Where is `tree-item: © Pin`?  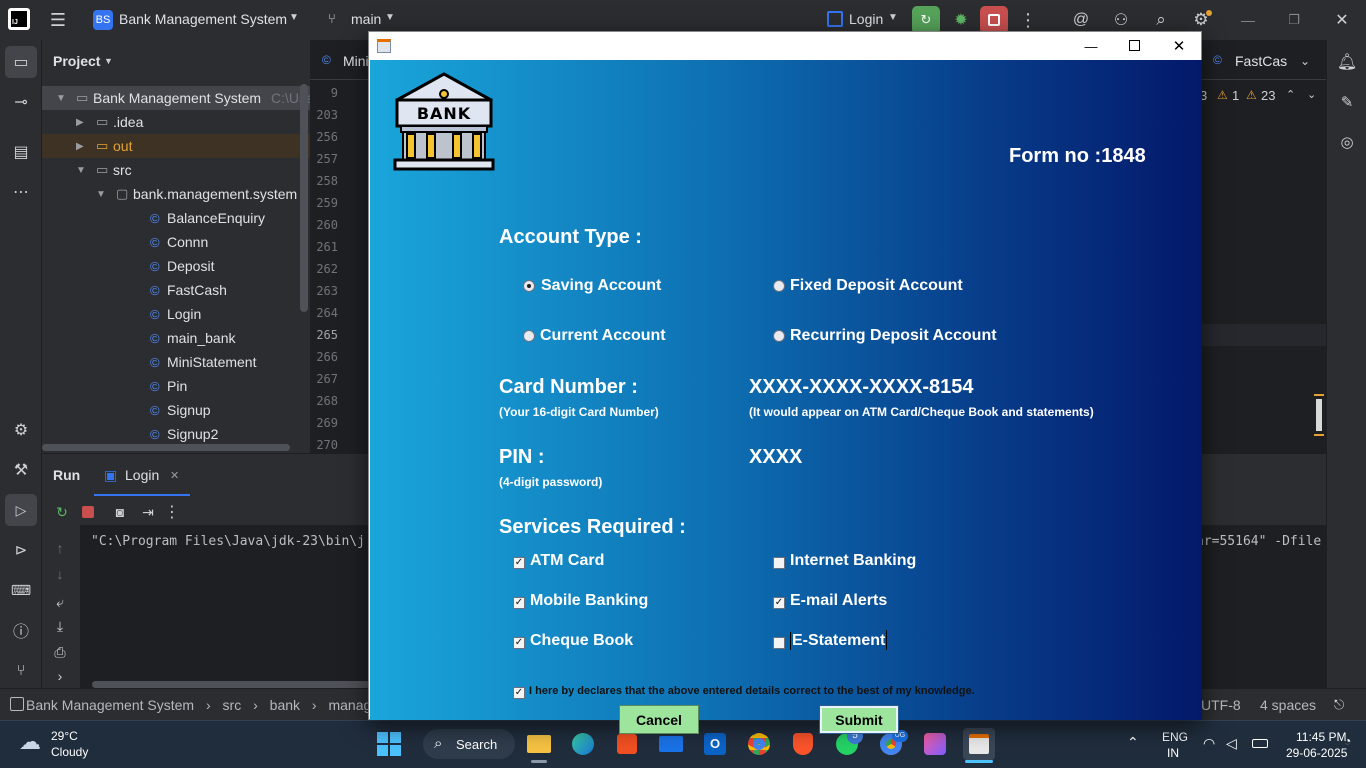 tree-item: © Pin is located at coordinates (176, 386).